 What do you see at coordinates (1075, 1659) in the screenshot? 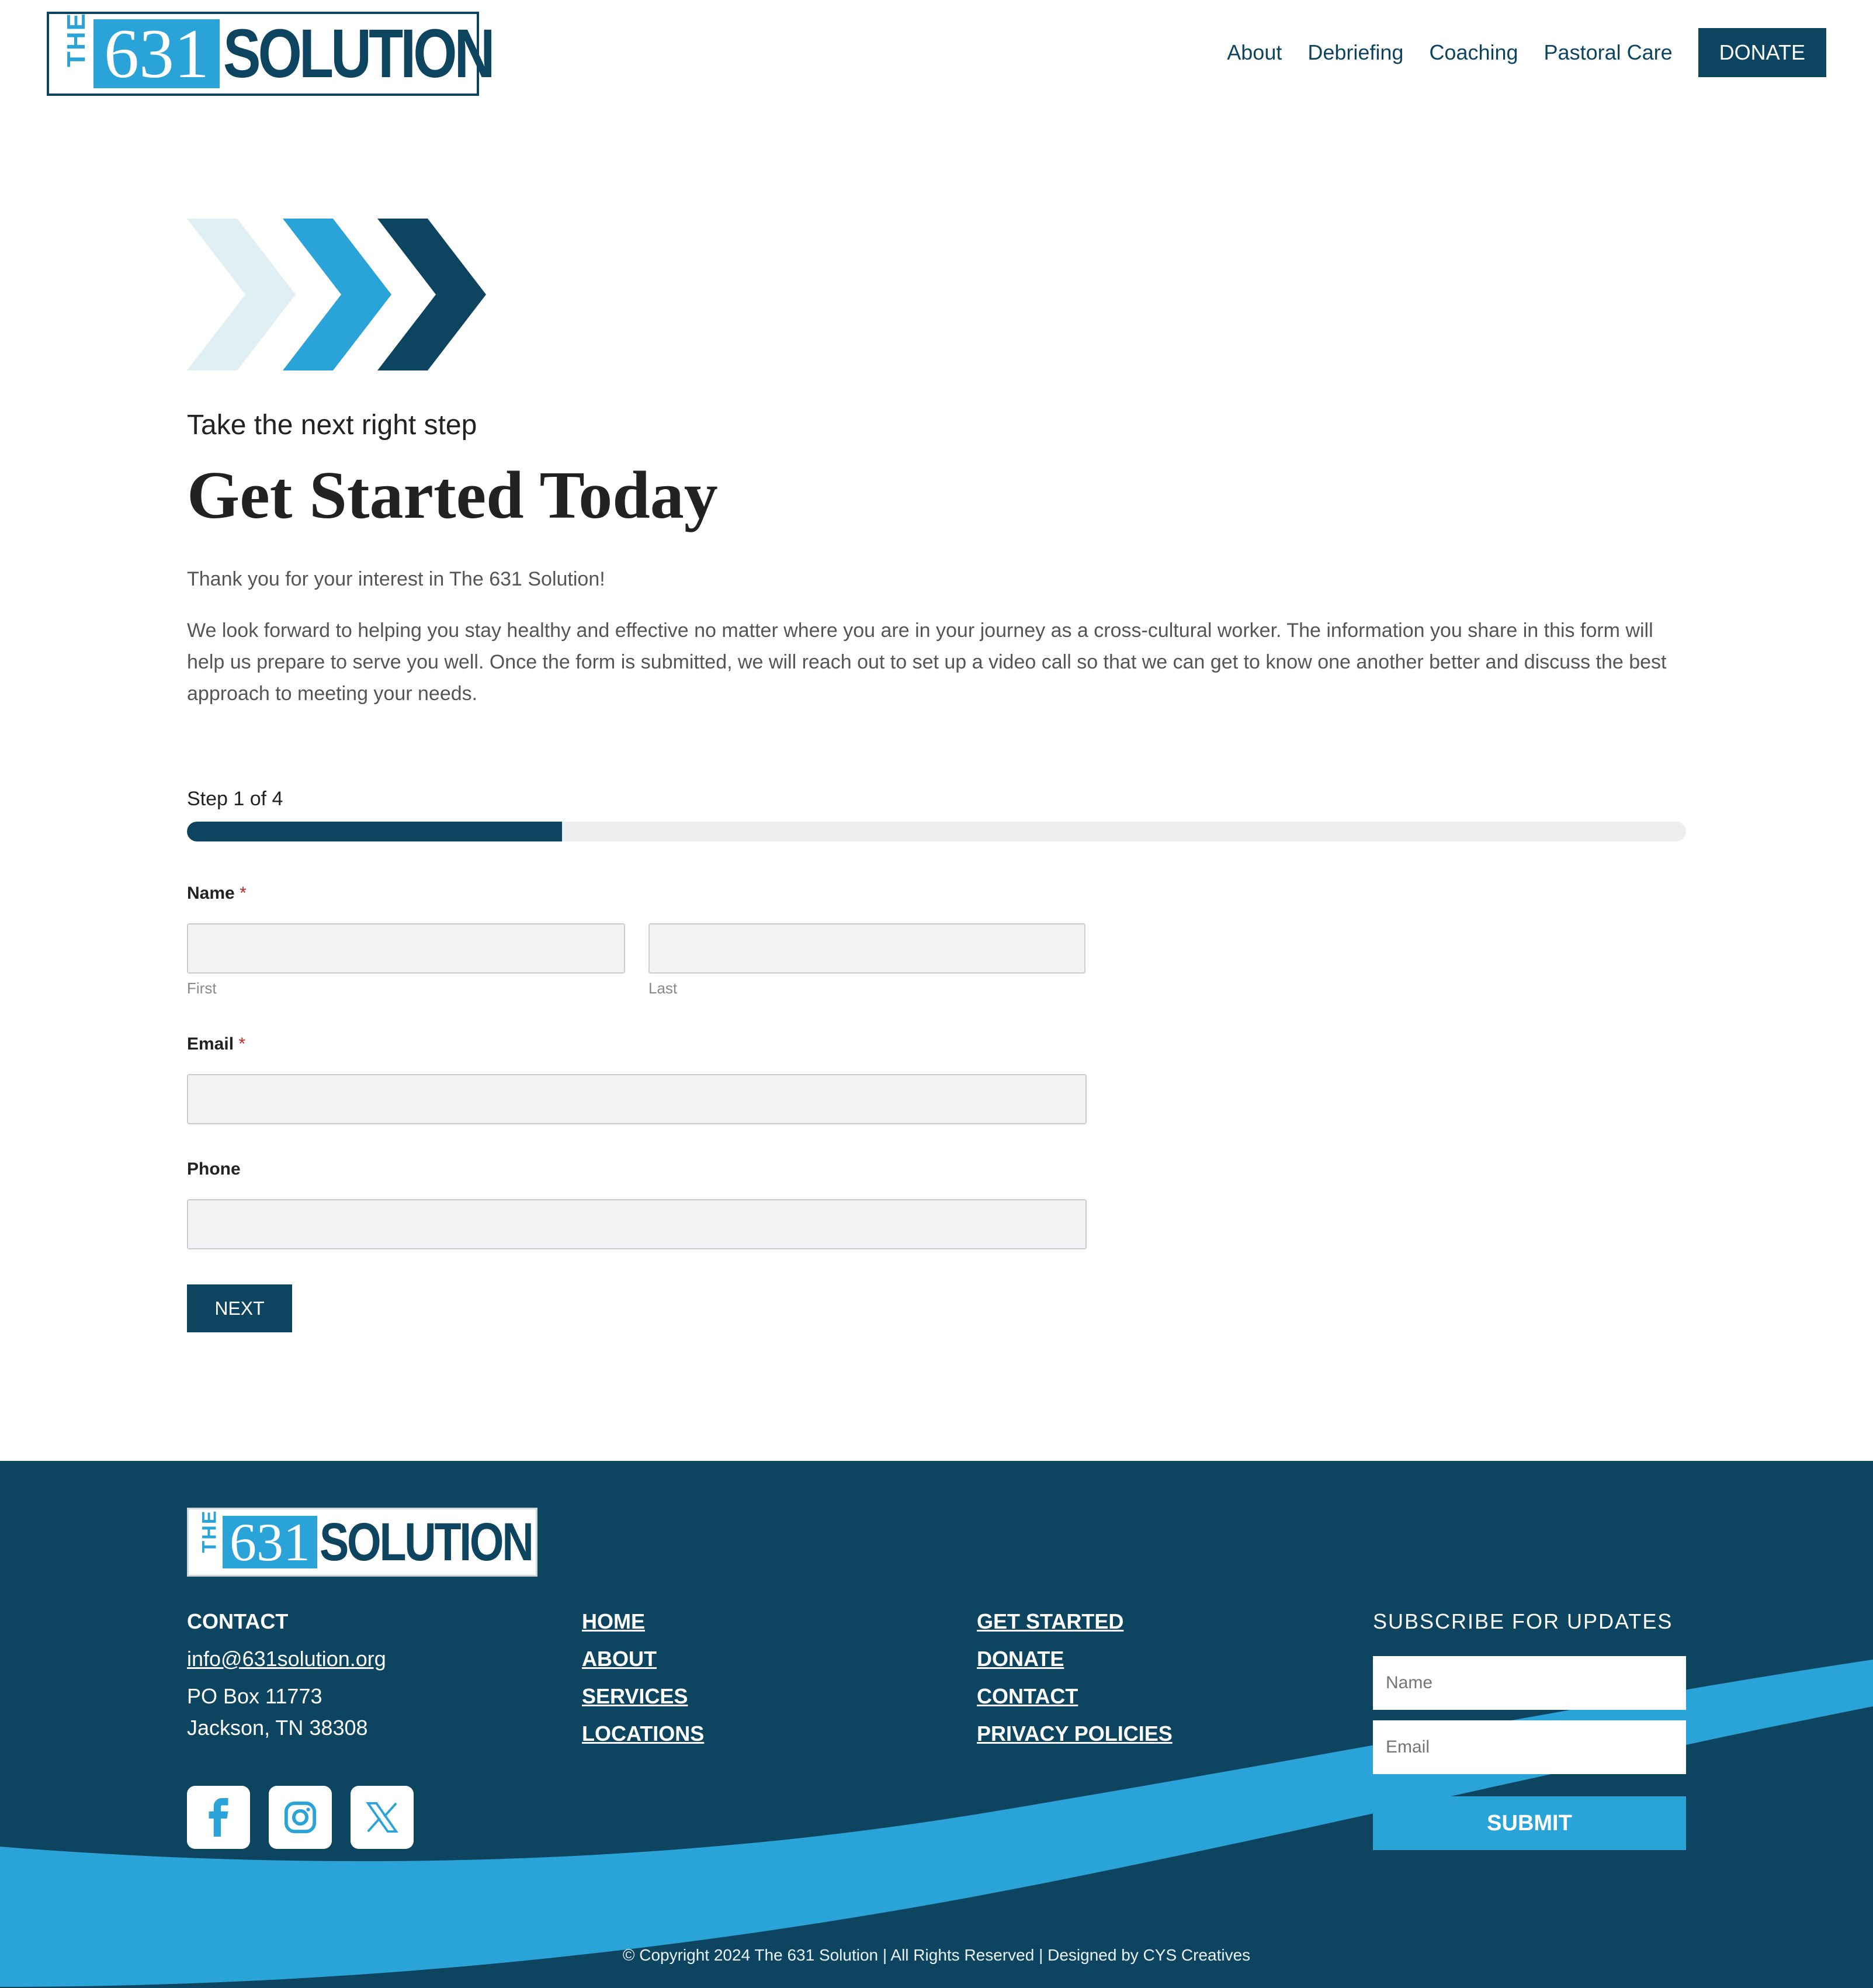
I see `footer-link-donate: DONATE` at bounding box center [1075, 1659].